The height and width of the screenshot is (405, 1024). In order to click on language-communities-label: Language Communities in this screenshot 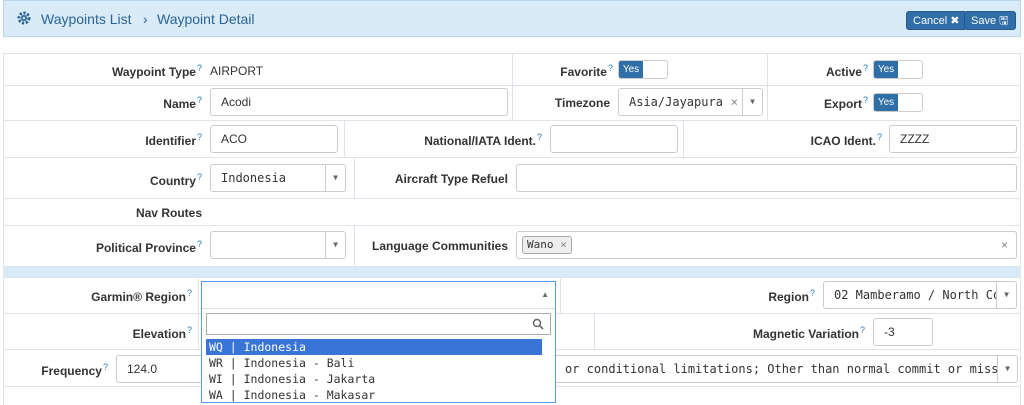, I will do `click(439, 246)`.